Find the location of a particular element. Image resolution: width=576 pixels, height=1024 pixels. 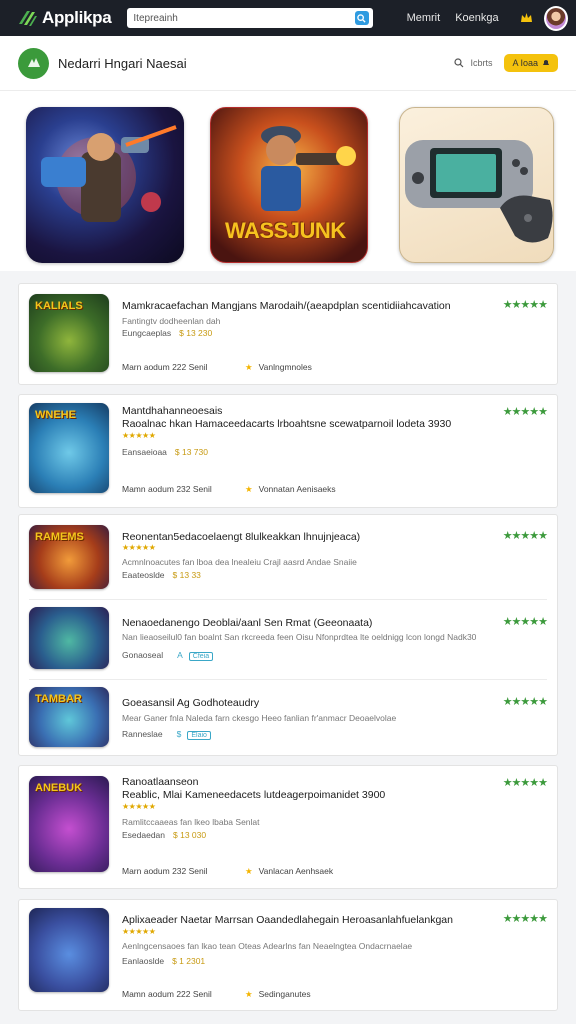

app-price-row: Gonaoseal A Cfeia is located at coordinates (168, 655).